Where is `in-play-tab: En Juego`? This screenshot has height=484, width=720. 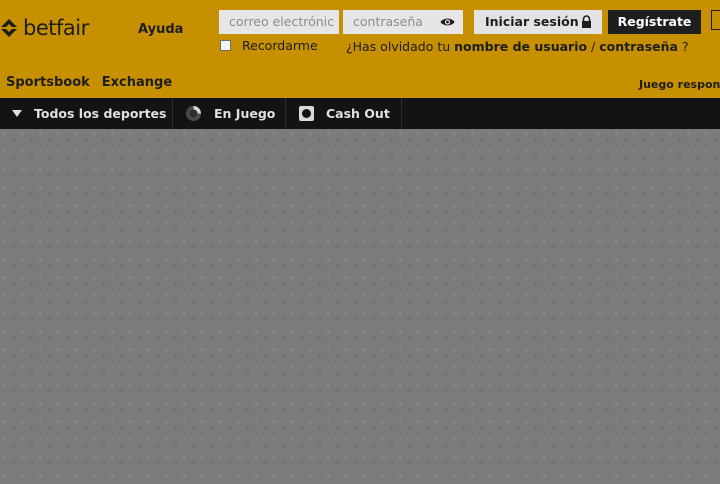 in-play-tab: En Juego is located at coordinates (229, 113).